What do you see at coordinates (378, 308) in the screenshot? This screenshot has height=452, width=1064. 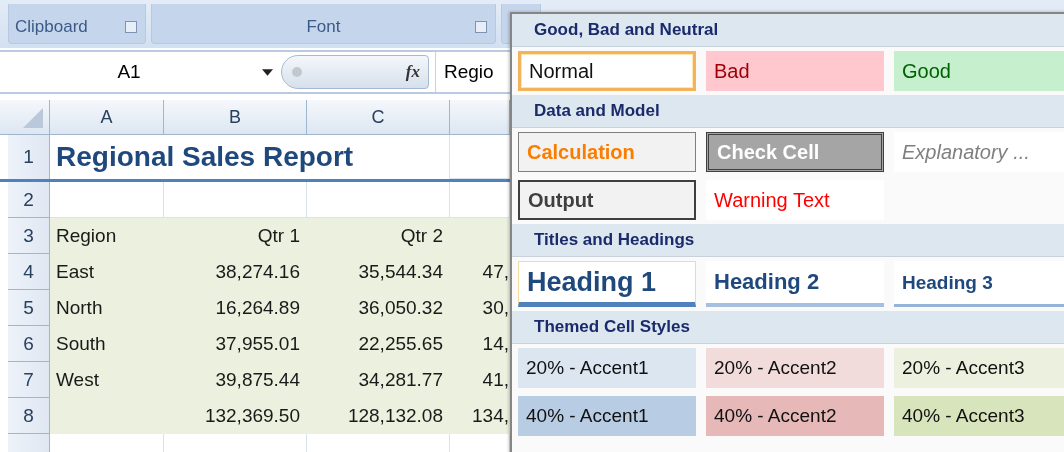 I see `table-cell: 36,050.32` at bounding box center [378, 308].